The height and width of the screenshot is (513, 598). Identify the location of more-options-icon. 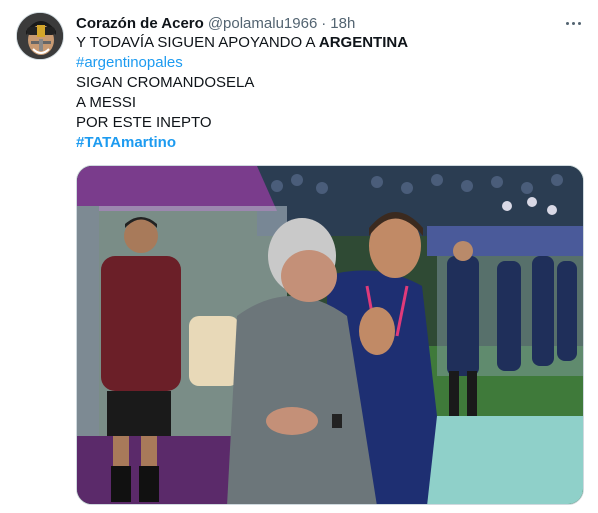
(573, 23).